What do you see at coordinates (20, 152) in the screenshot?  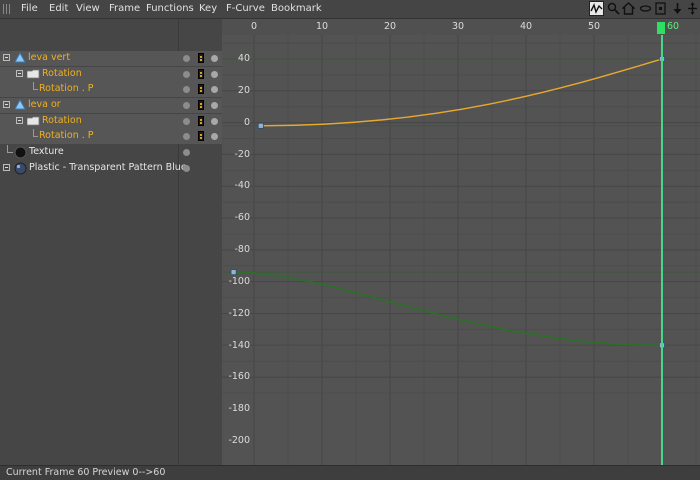 I see `texture-icon` at bounding box center [20, 152].